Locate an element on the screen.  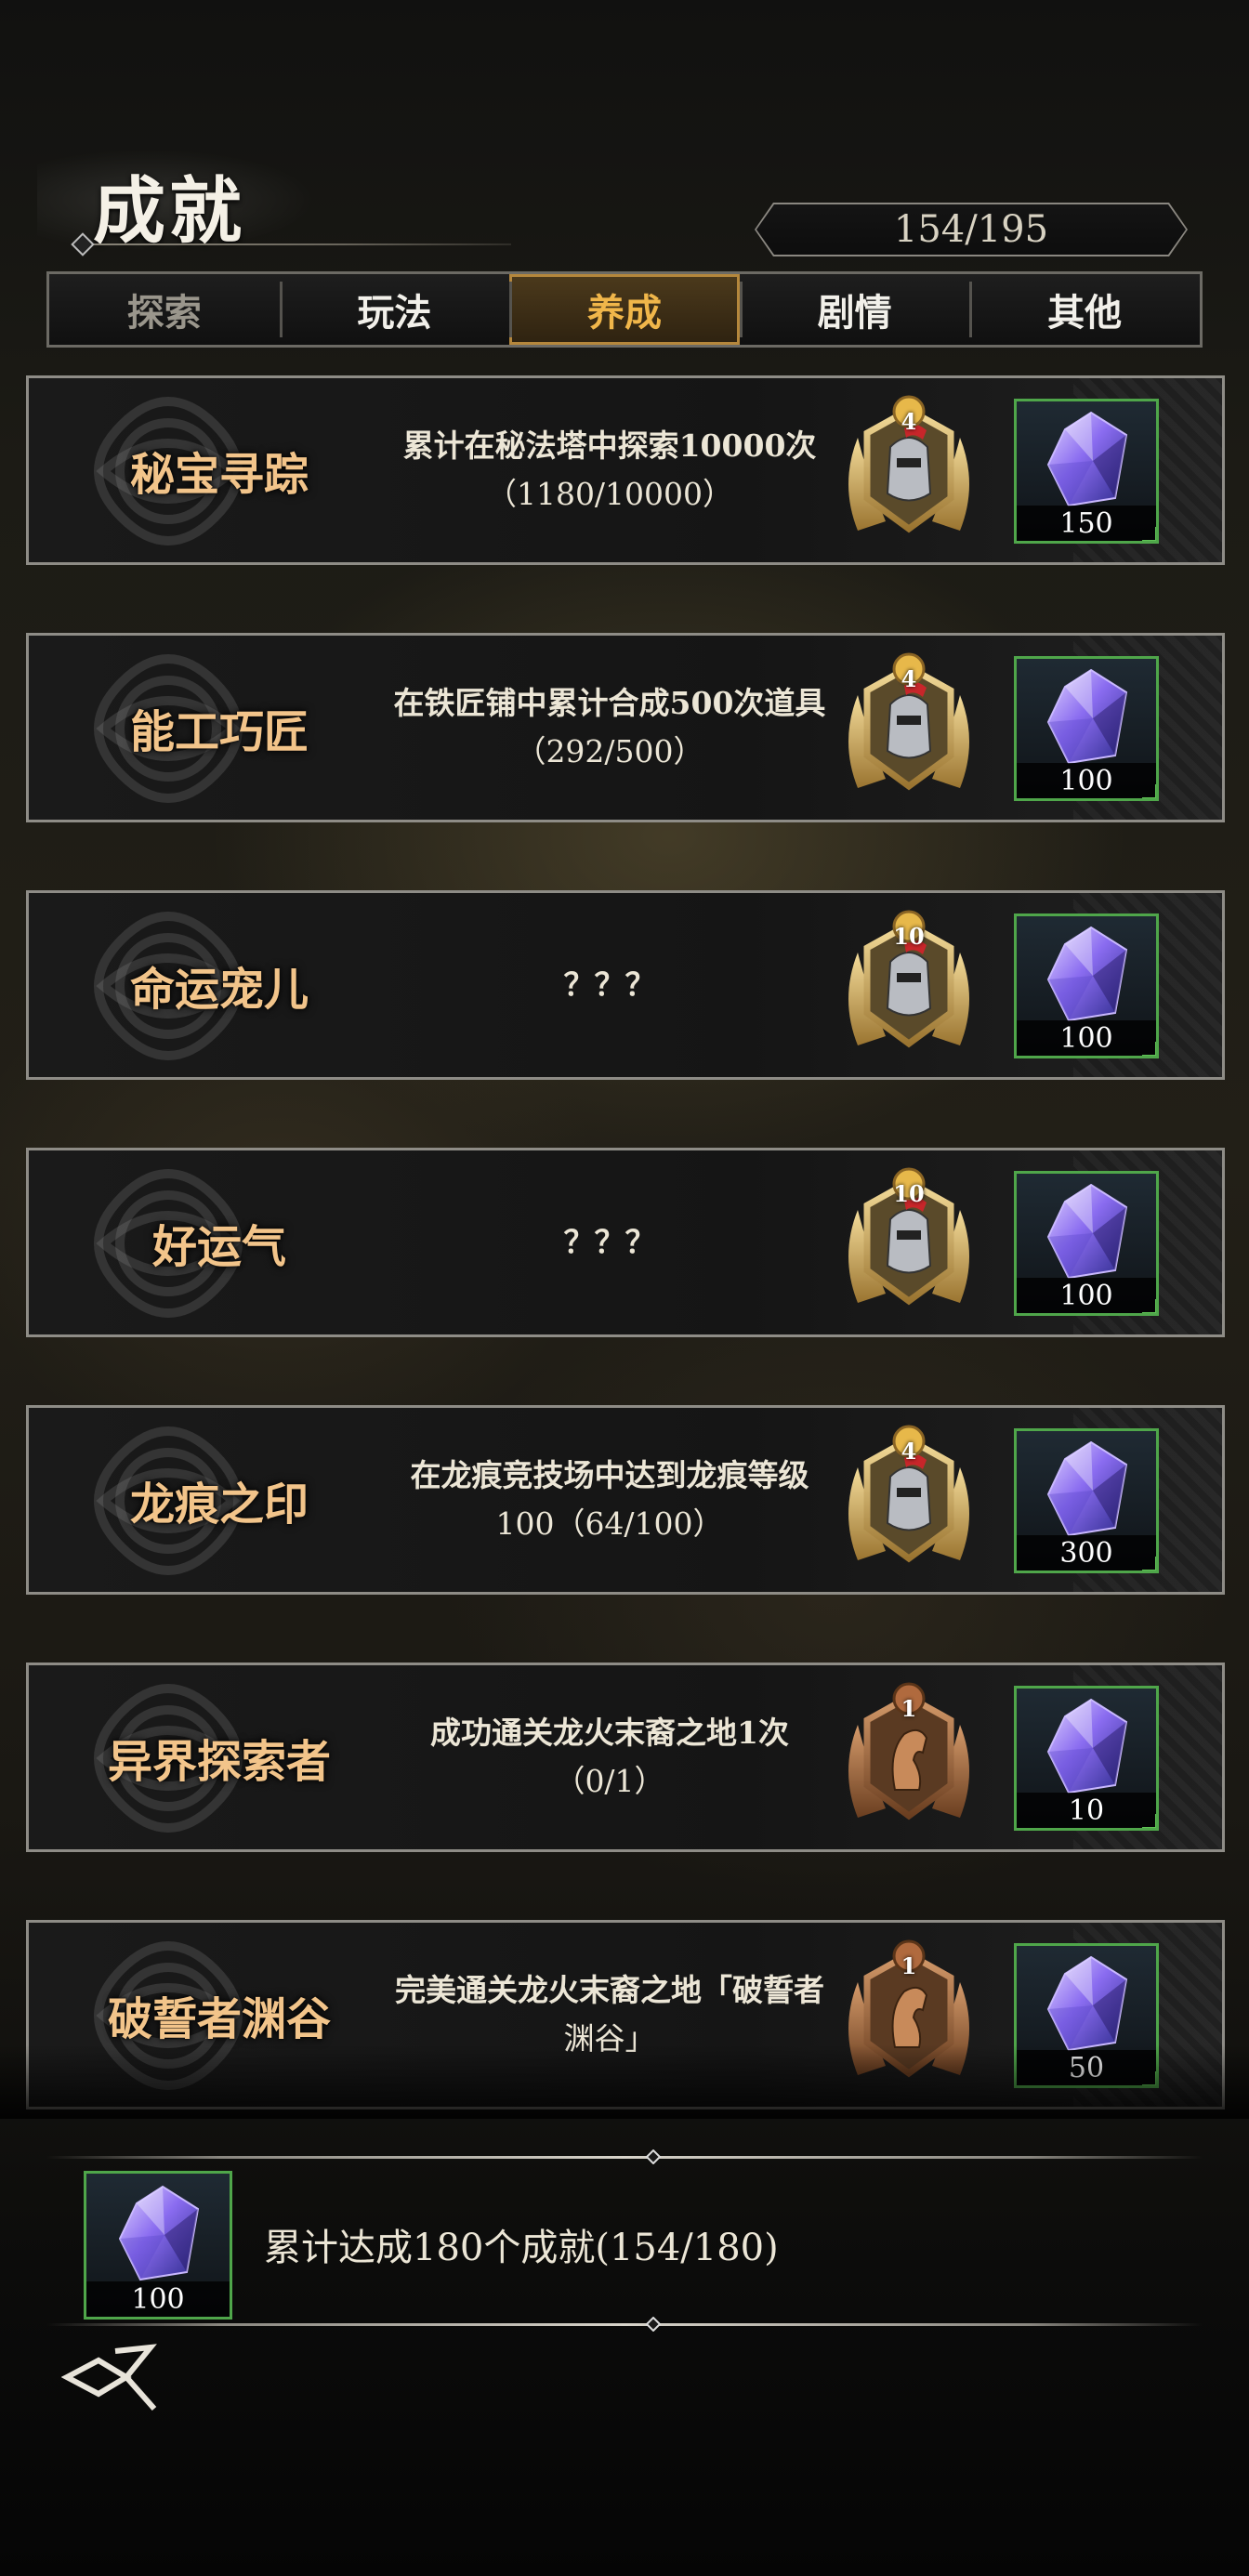
reward-slot: 150 is located at coordinates (1086, 471).